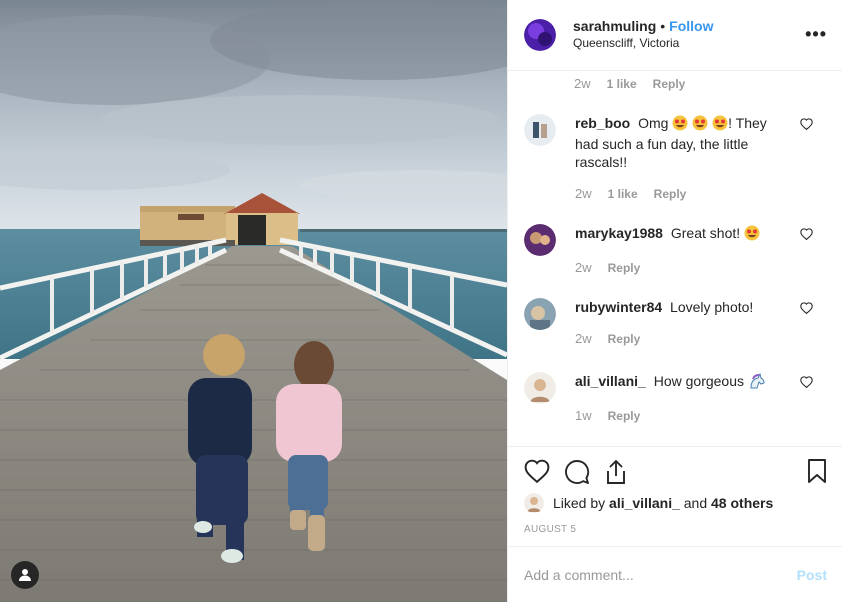  What do you see at coordinates (812, 575) in the screenshot?
I see `post-comment-button: Post` at bounding box center [812, 575].